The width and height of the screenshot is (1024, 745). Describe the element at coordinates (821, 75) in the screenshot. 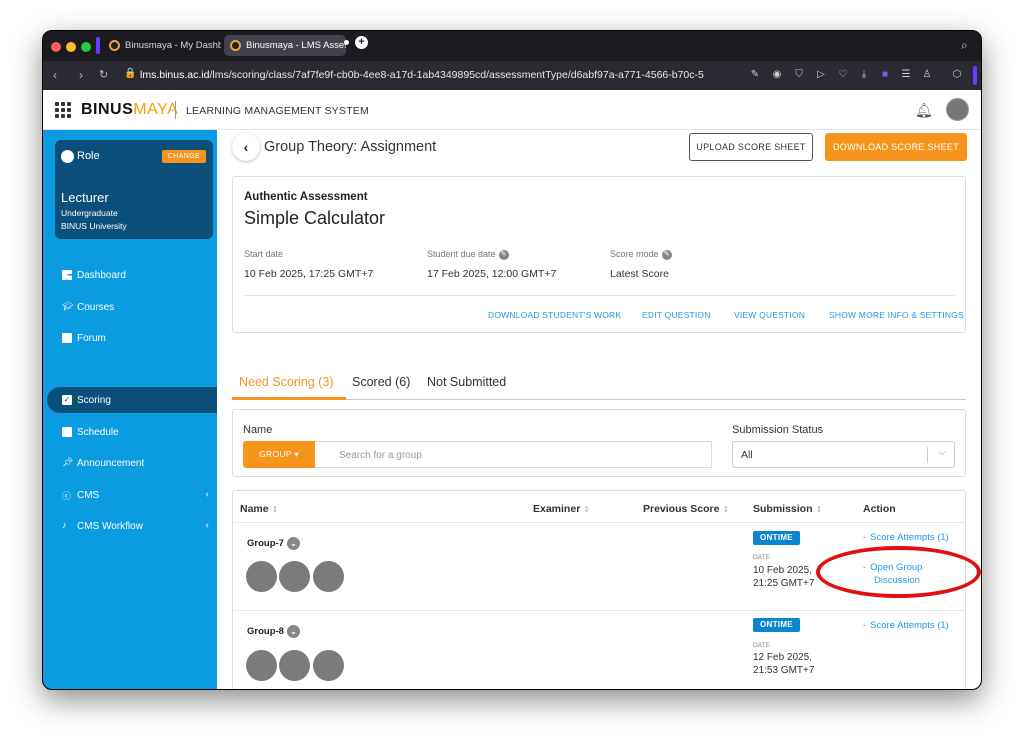

I see `send-icon: ▷` at that location.